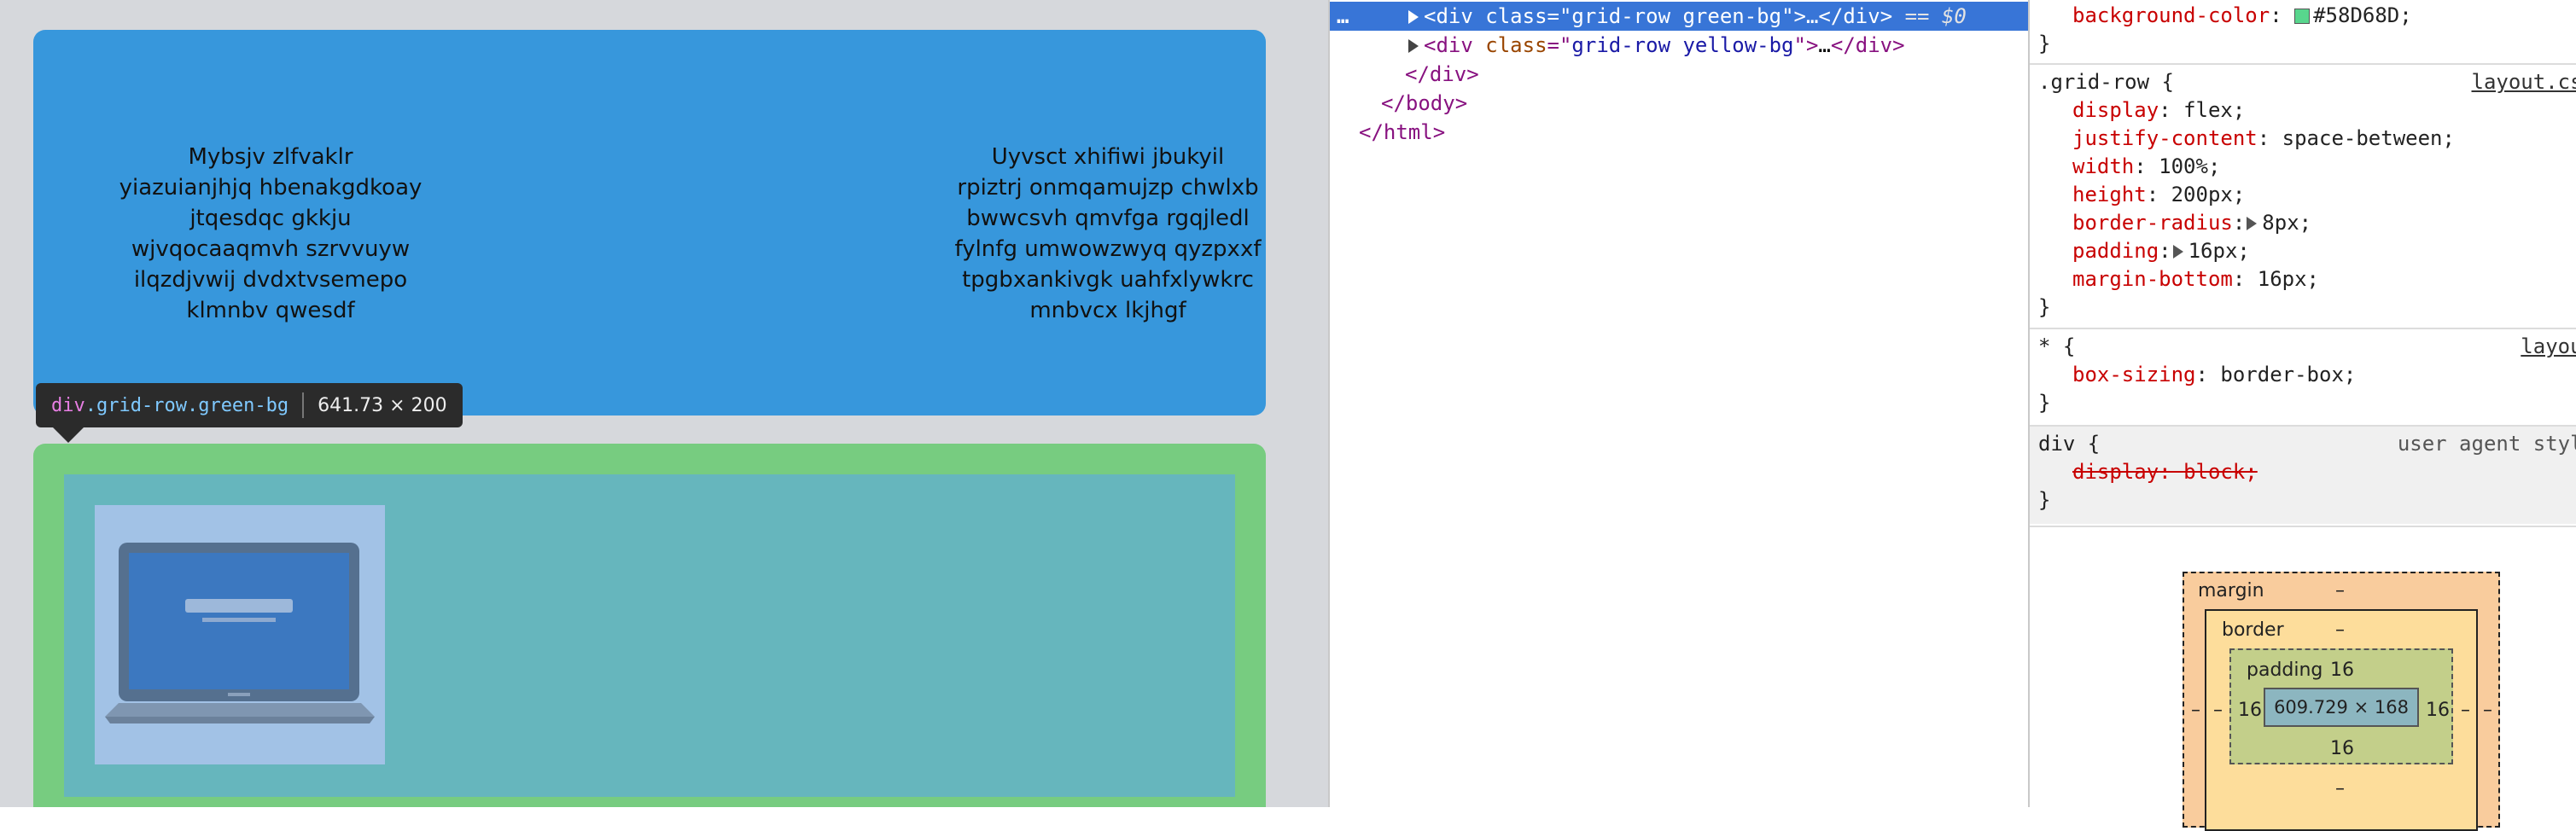  I want to click on box-model-margin-label: margin, so click(2231, 590).